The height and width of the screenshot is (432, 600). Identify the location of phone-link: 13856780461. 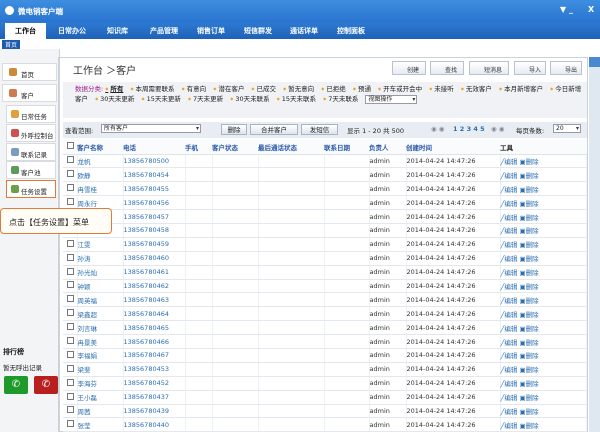
(154, 272).